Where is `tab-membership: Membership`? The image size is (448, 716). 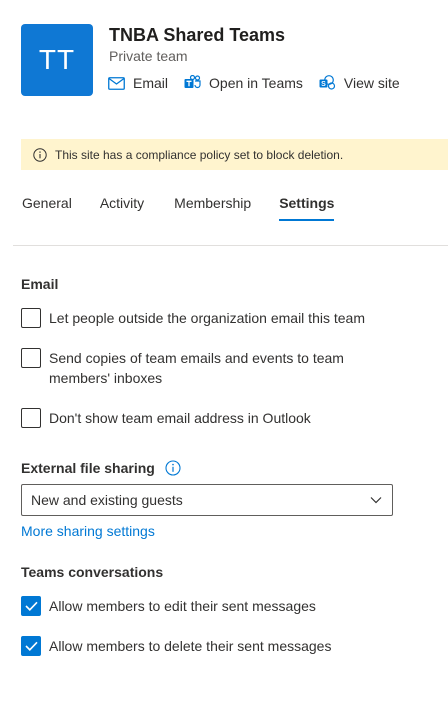 tab-membership: Membership is located at coordinates (212, 209).